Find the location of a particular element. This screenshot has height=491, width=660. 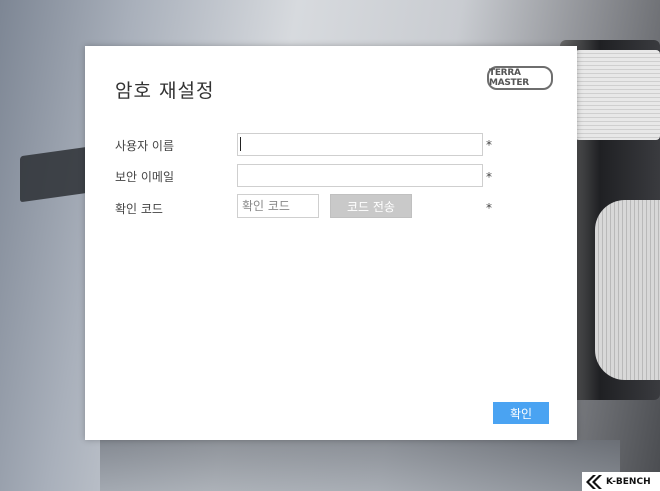

username-field-wrapper is located at coordinates (360, 144).